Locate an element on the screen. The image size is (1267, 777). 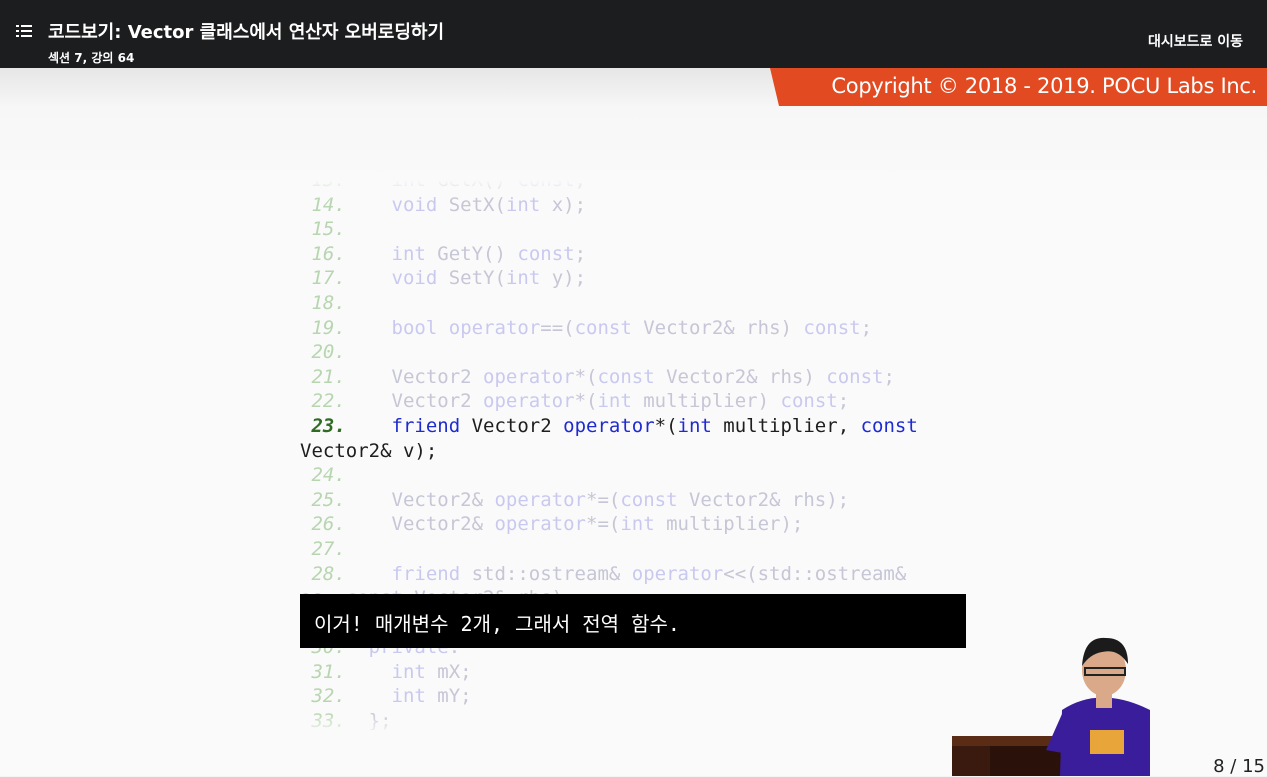
line-number: 17. is located at coordinates (323, 278).